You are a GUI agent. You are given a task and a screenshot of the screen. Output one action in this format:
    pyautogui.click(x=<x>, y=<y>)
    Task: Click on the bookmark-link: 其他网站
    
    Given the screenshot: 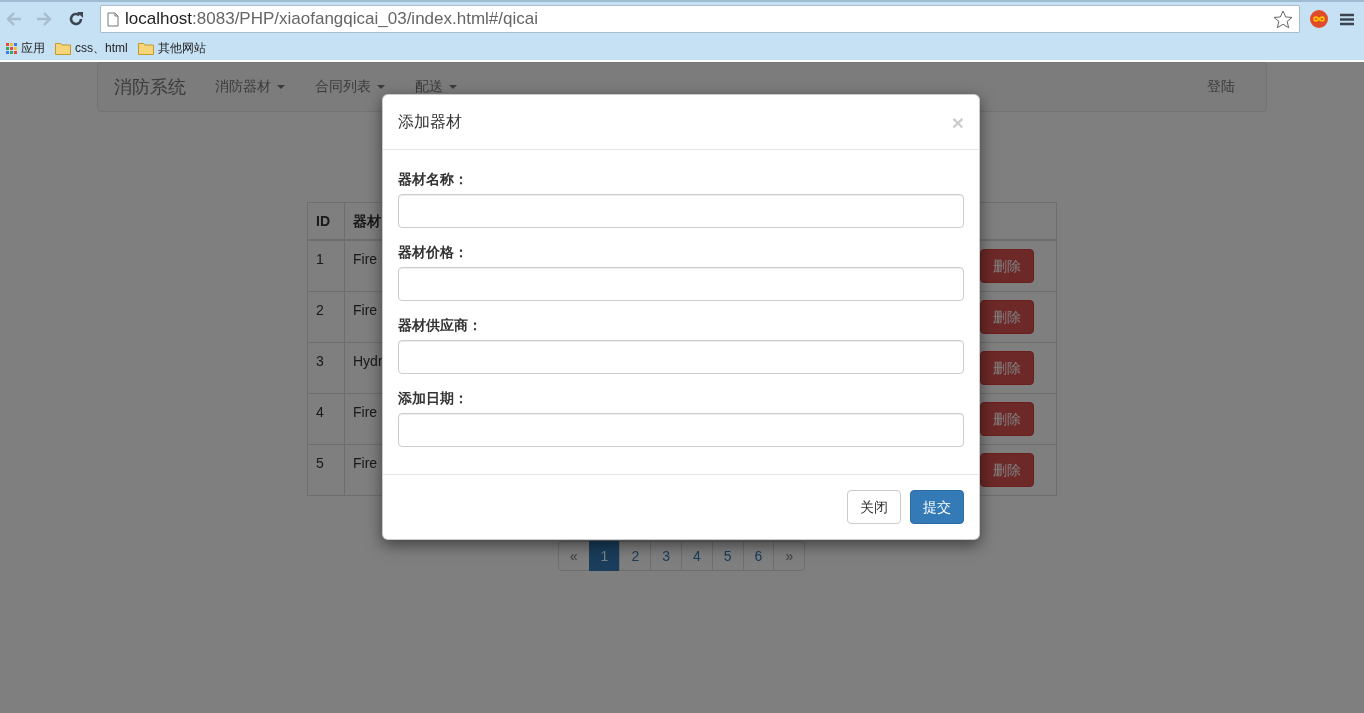 What is the action you would take?
    pyautogui.click(x=181, y=48)
    